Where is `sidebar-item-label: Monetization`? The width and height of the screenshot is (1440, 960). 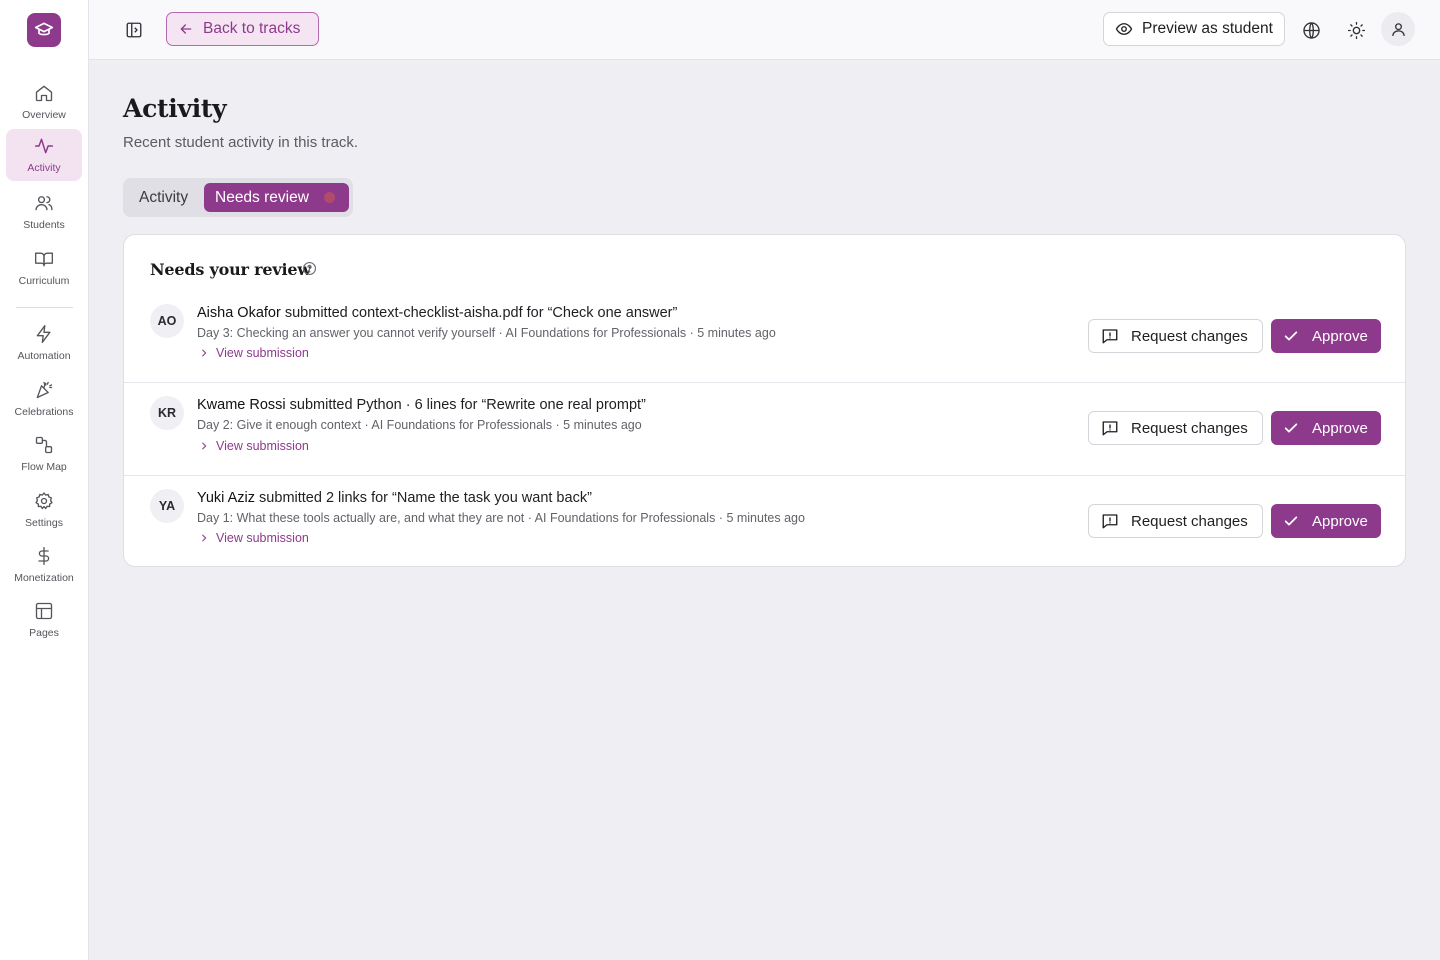
sidebar-item-label: Monetization is located at coordinates (44, 578).